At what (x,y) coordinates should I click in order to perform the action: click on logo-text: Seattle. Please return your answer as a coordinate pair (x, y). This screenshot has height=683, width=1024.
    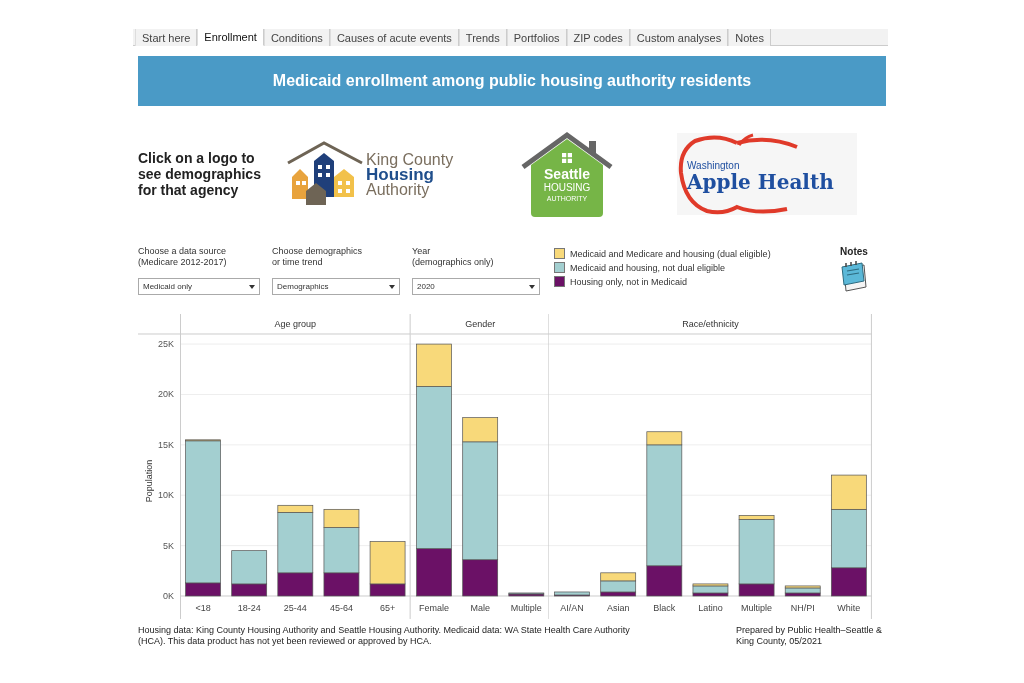
    Looking at the image, I should click on (567, 174).